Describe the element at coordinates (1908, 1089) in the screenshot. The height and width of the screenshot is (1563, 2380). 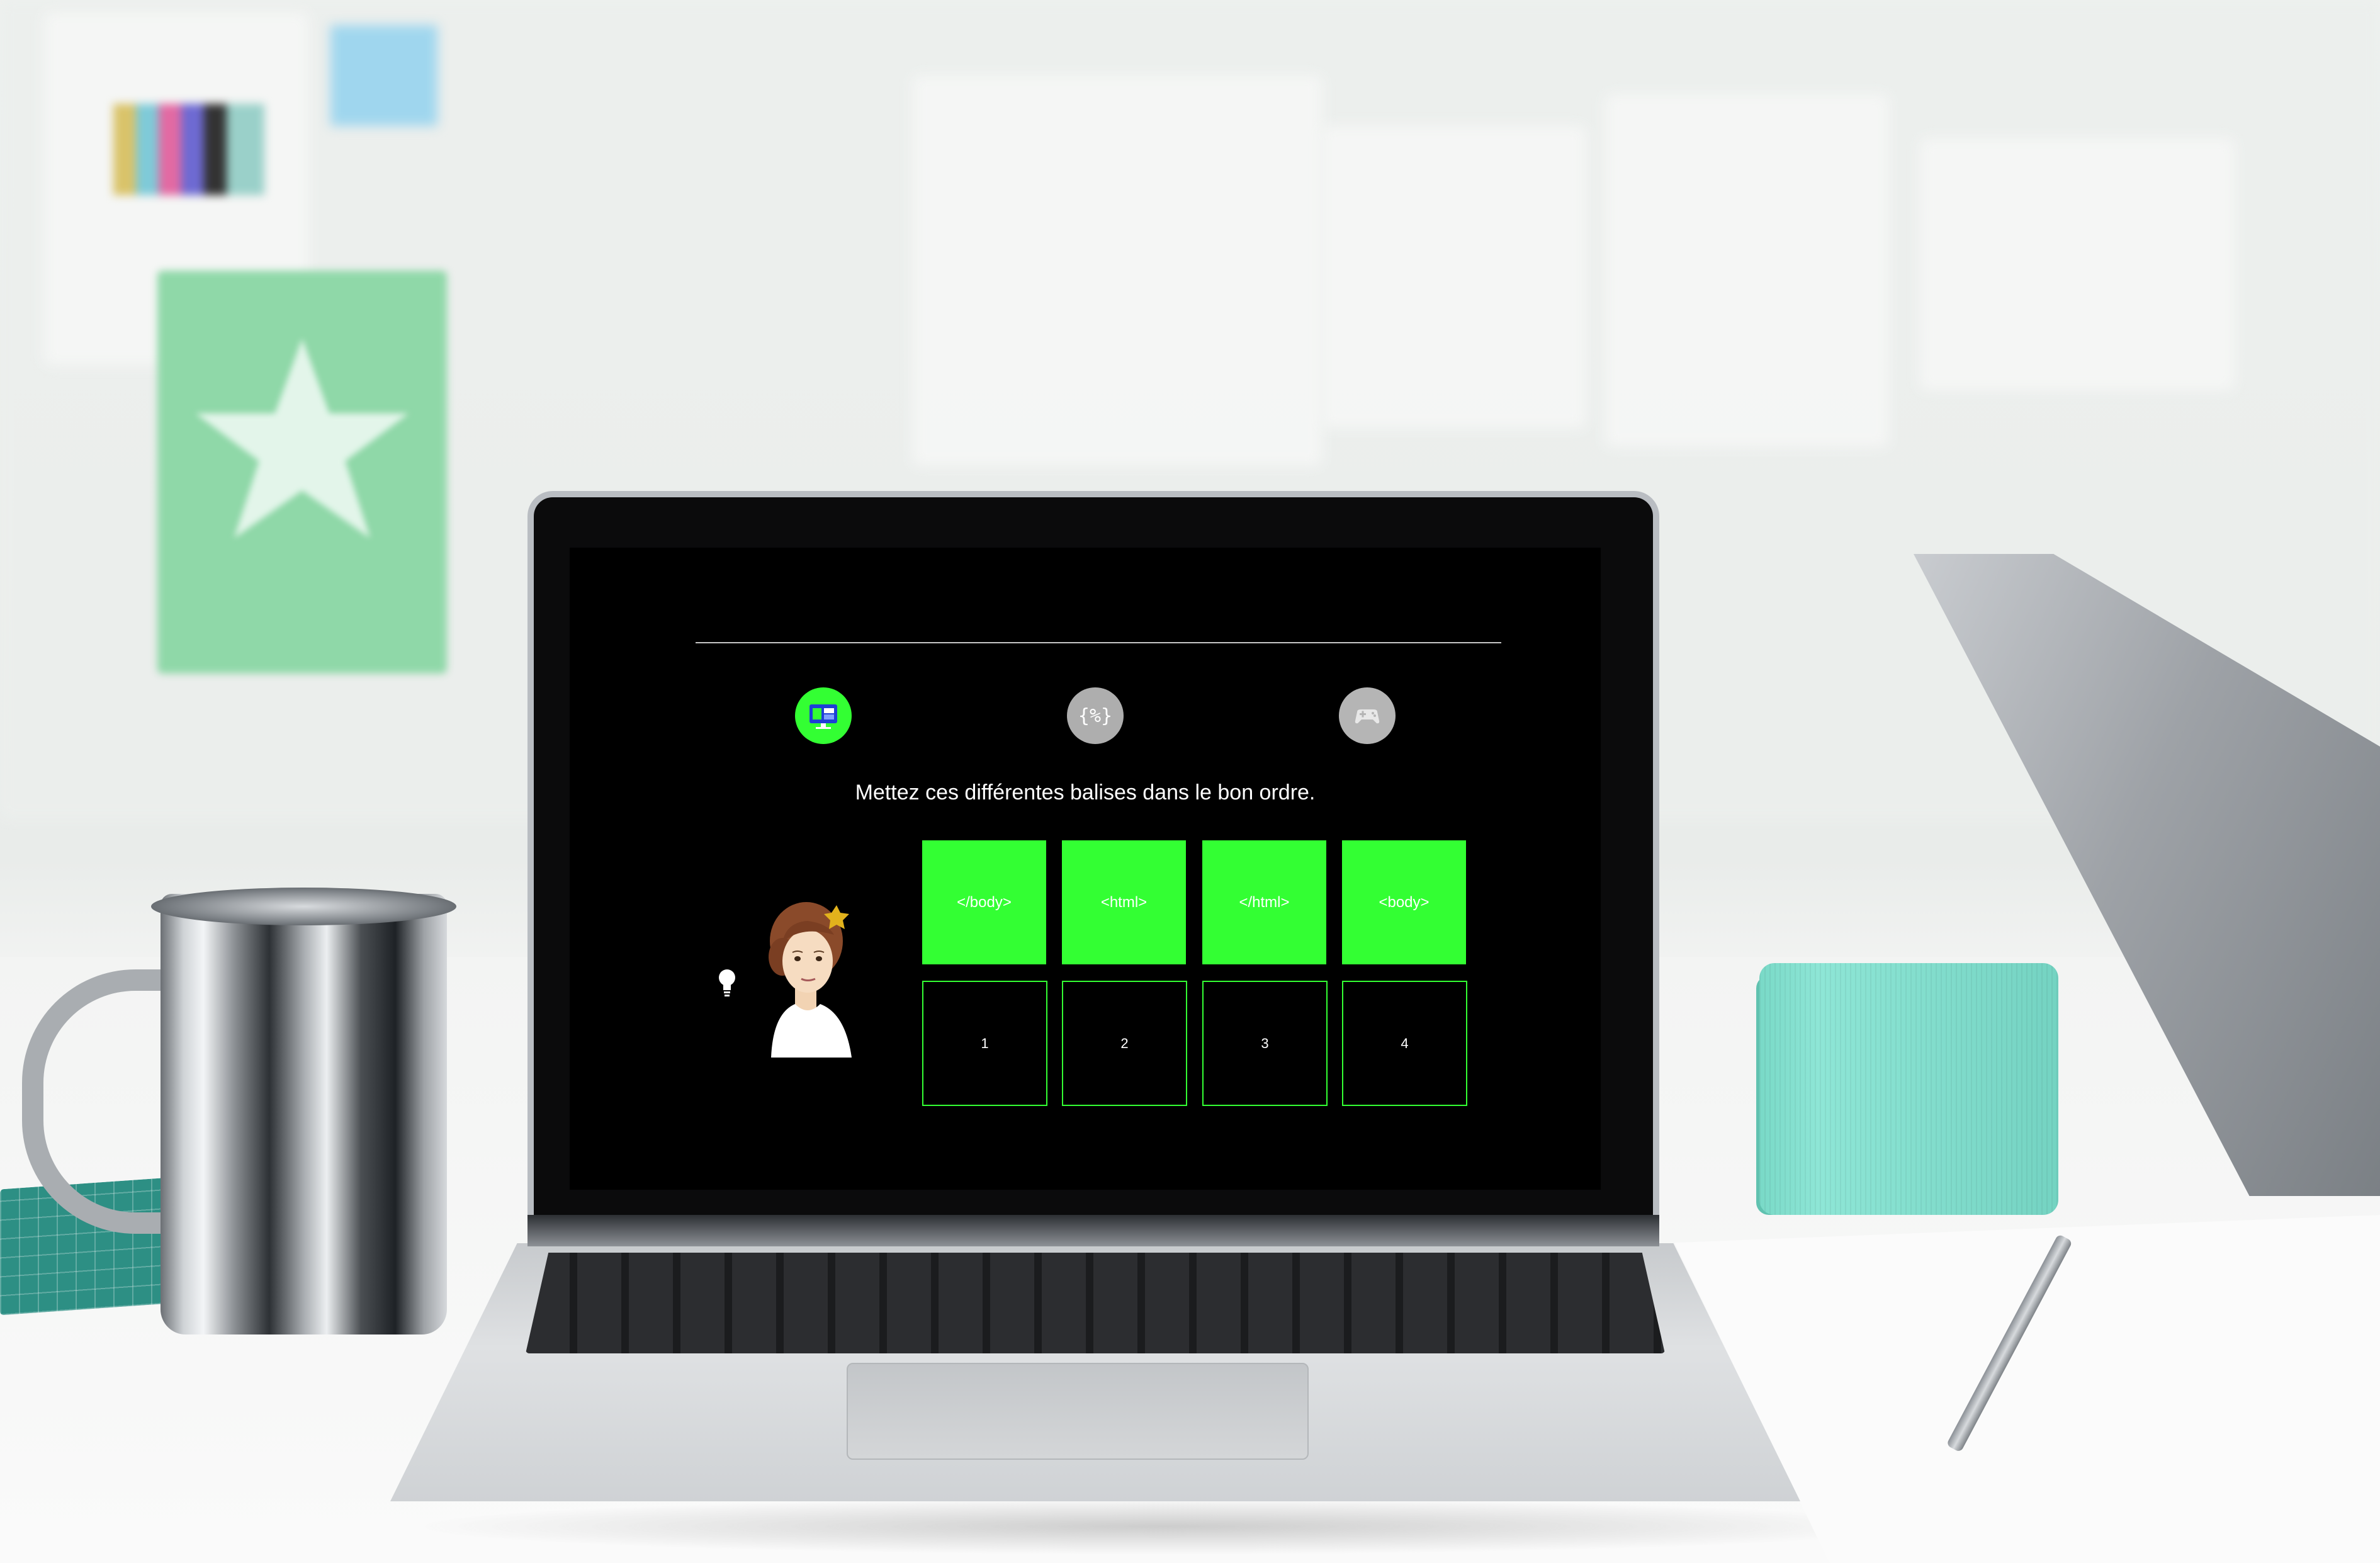
I see `speaker` at that location.